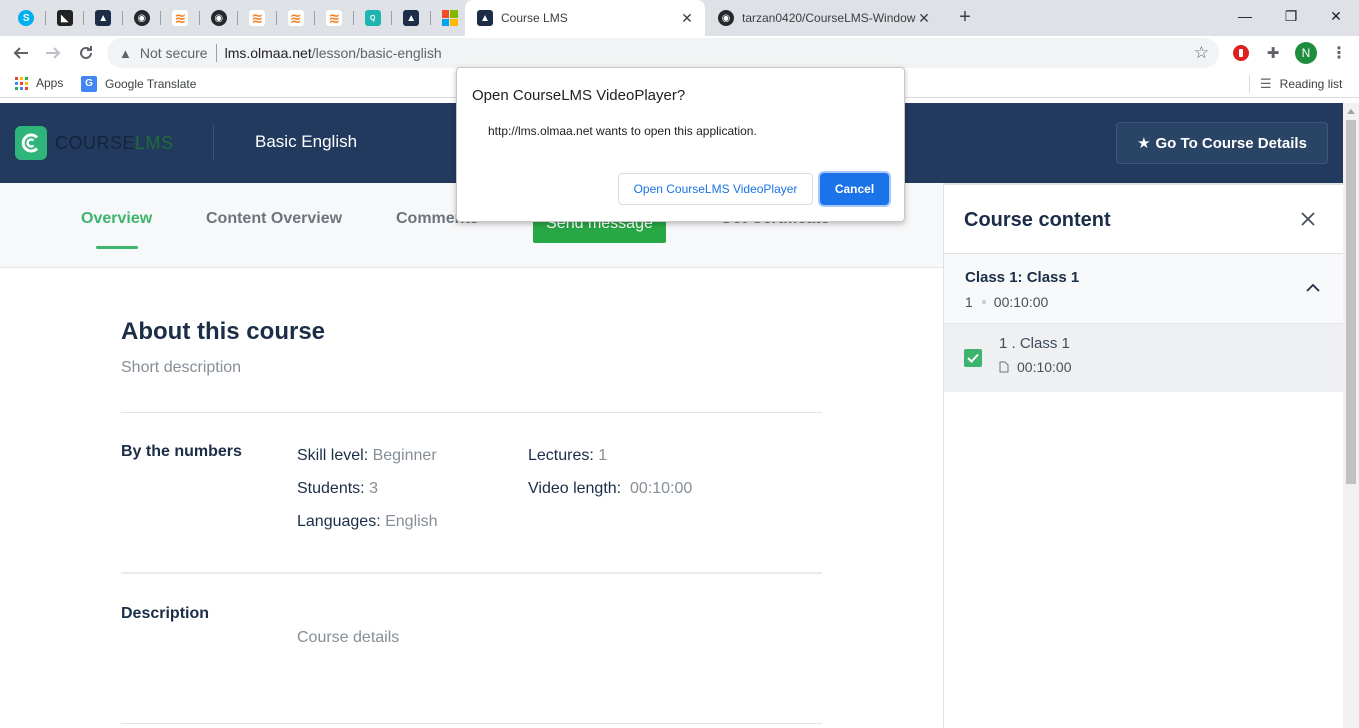  I want to click on back-arrow-icon, so click(20, 53).